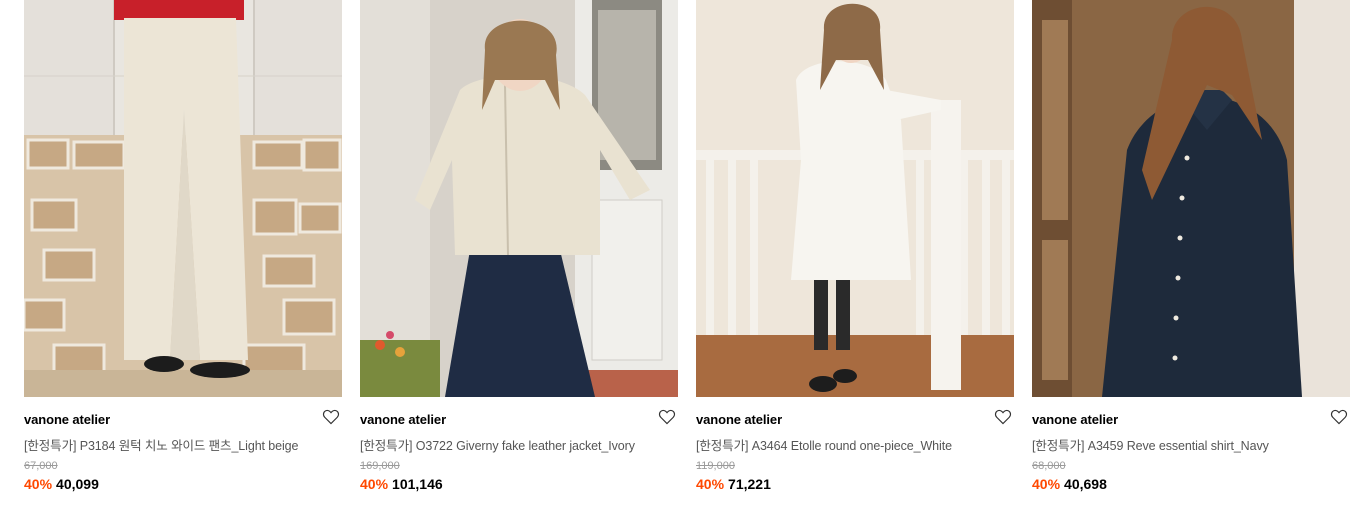  What do you see at coordinates (77, 484) in the screenshot?
I see `sale-price: 40,099` at bounding box center [77, 484].